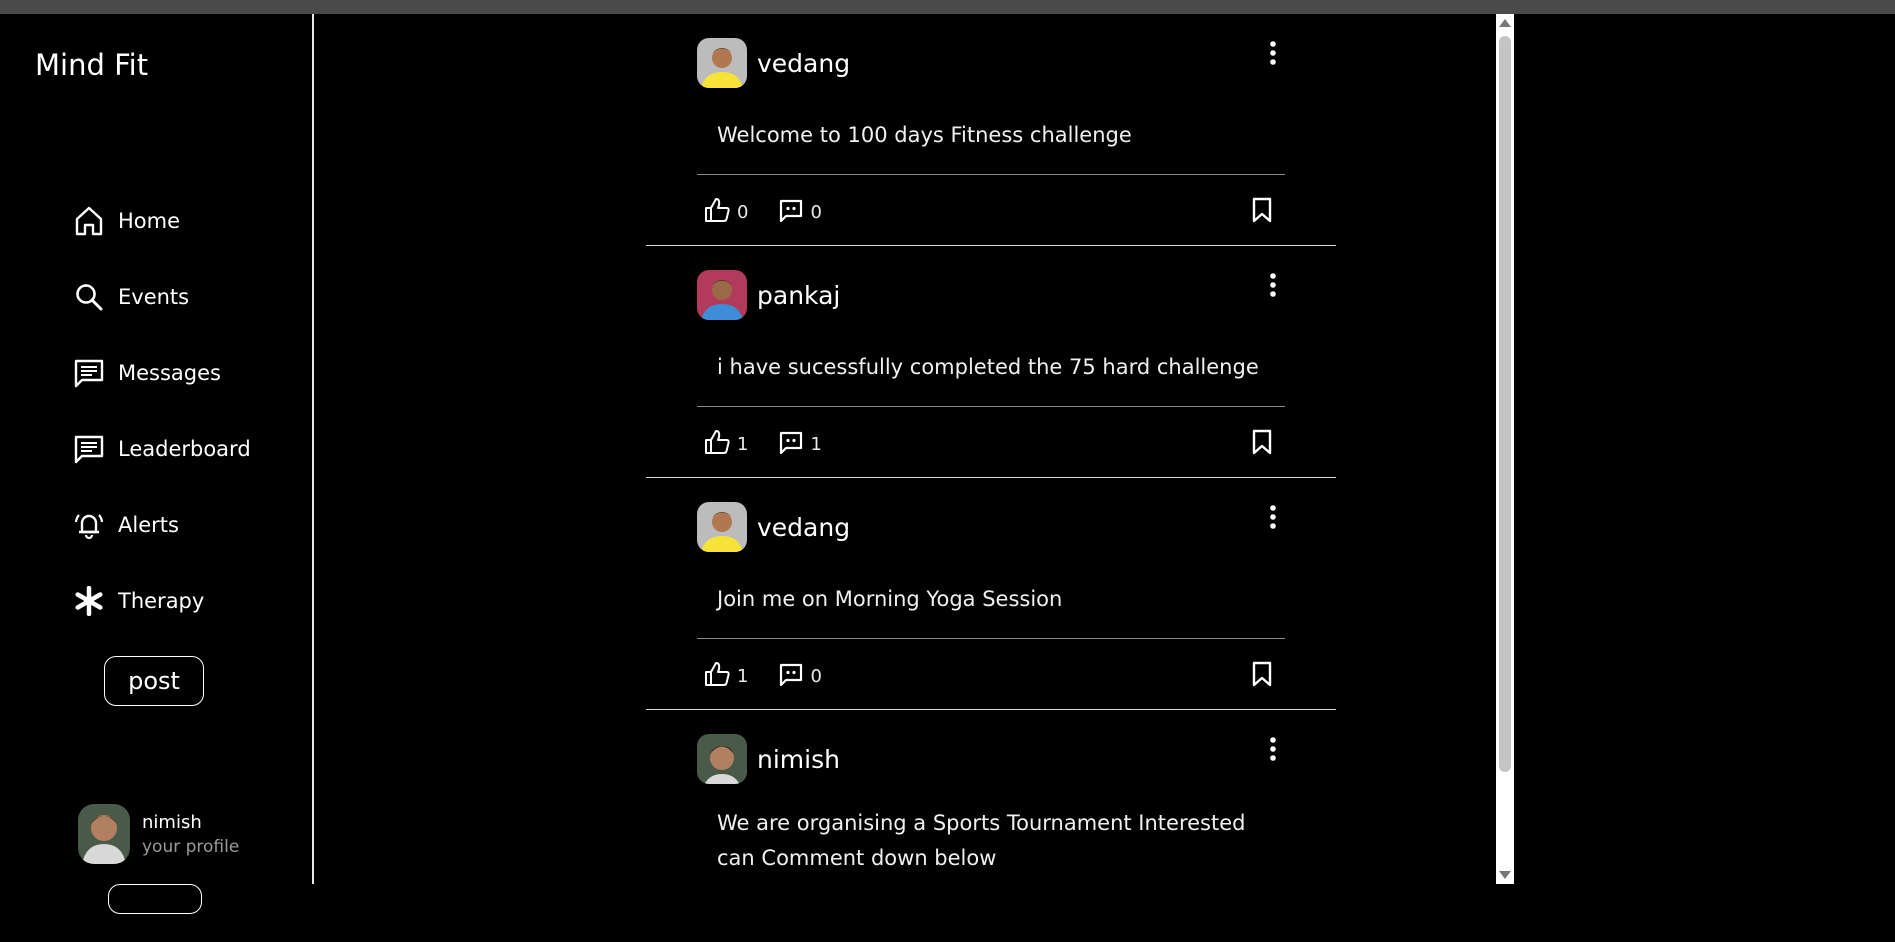 The width and height of the screenshot is (1895, 942). I want to click on post-author: nimish, so click(768, 759).